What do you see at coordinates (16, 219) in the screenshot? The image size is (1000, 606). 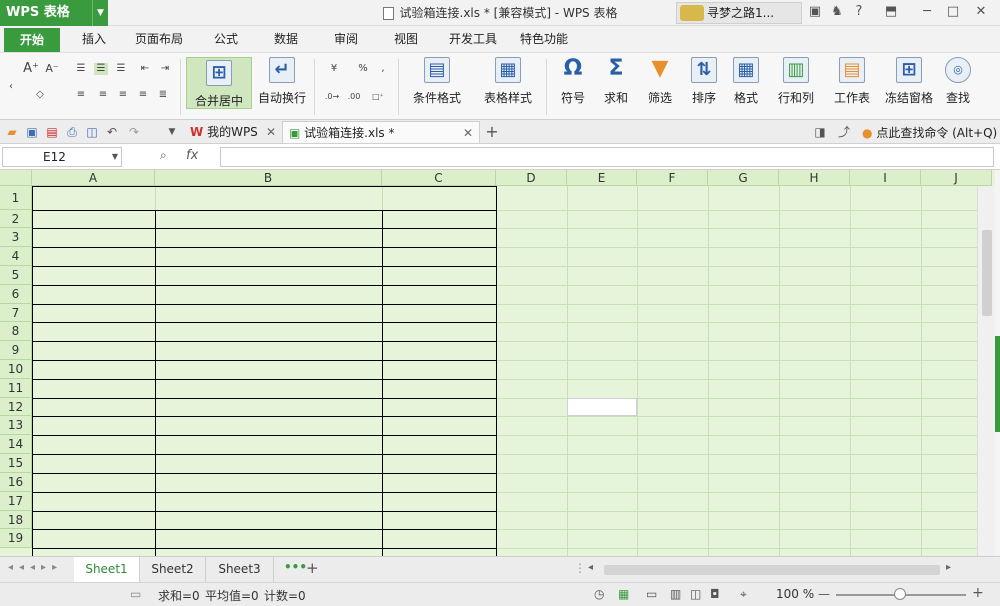 I see `row-header-2: 2` at bounding box center [16, 219].